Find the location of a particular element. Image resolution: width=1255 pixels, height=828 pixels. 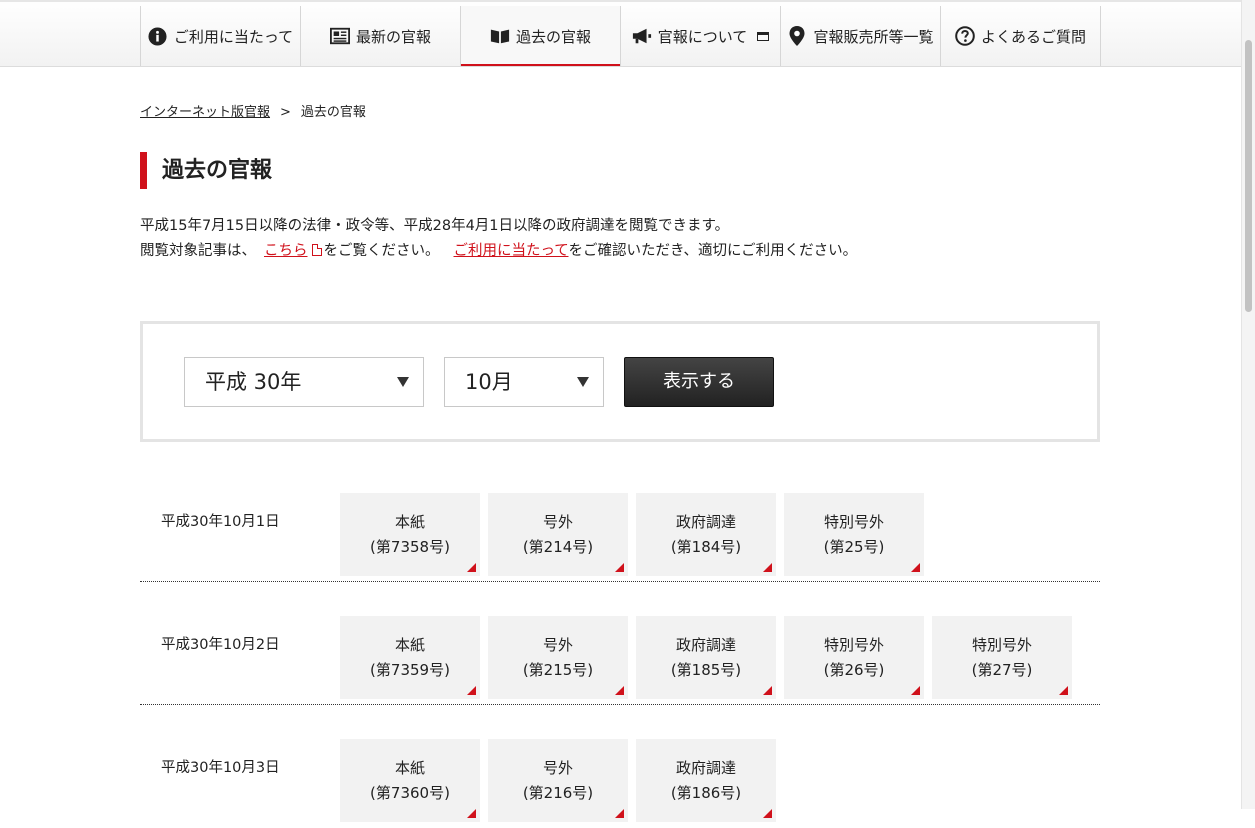

date-row: 平成30年10月3日 本紙 (第7360号) 号外 (第216号) 政府調達 (第186号) is located at coordinates (620, 766).